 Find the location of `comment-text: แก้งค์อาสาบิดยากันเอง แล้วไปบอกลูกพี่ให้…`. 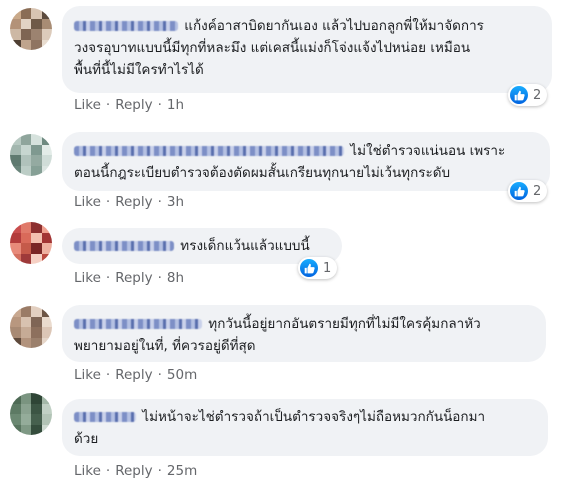

comment-text: แก้งค์อาสาบิดยากันเอง แล้วไปบอกลูกพี่ให้… is located at coordinates (307, 48).